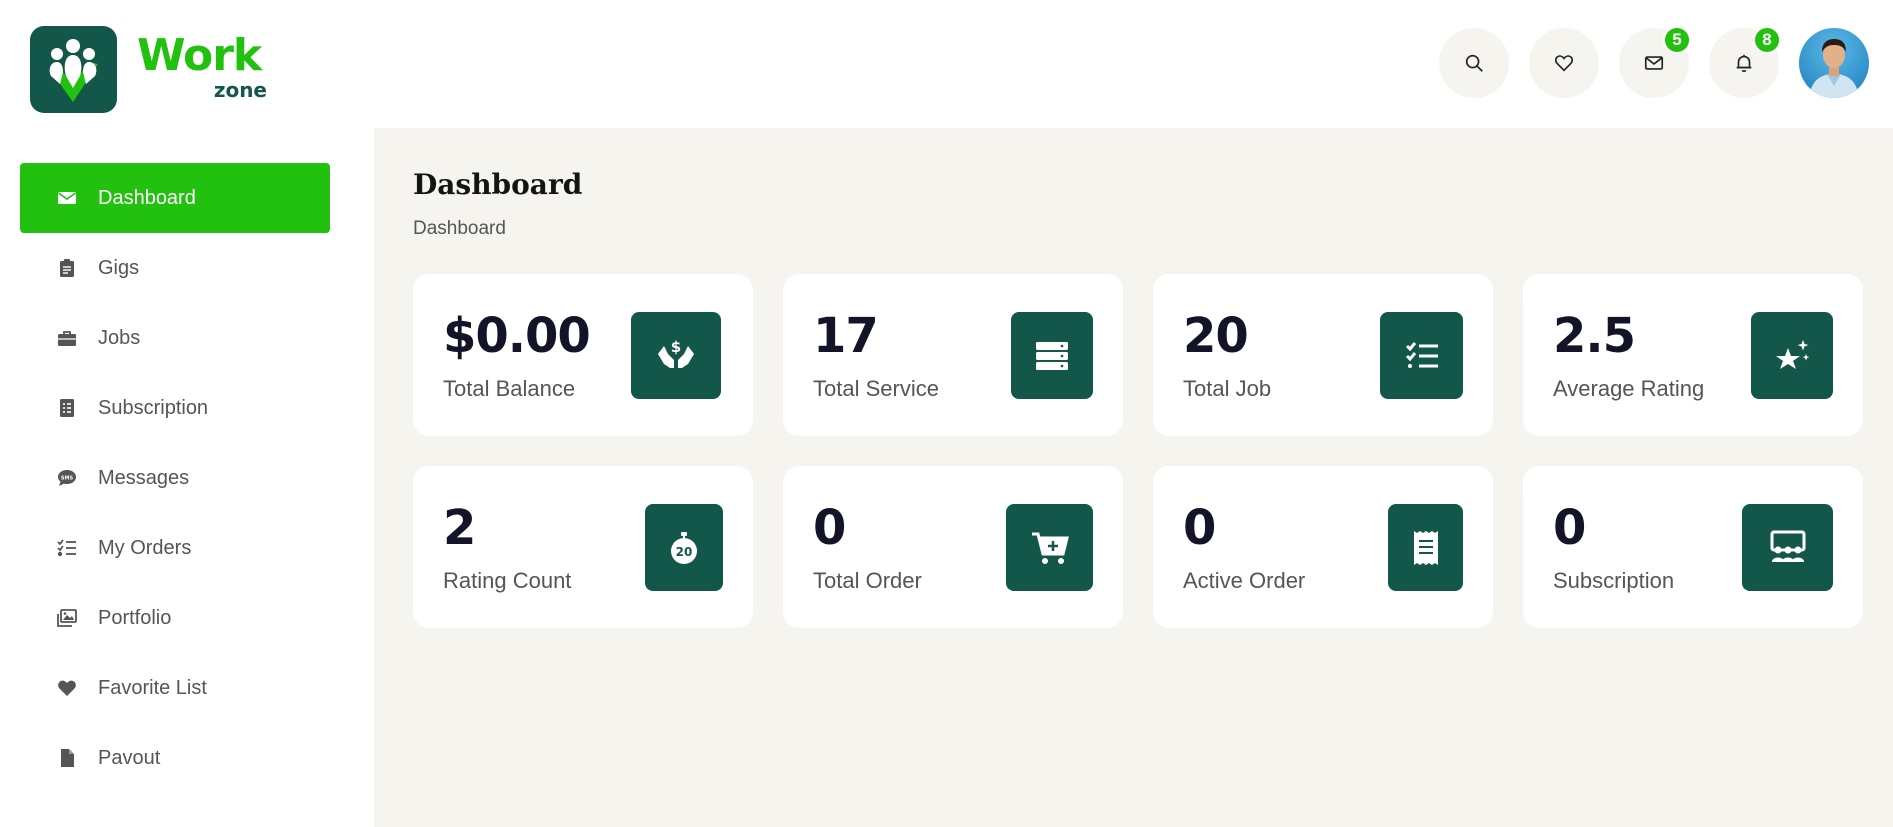 The image size is (1893, 827). I want to click on stat-value: 17, so click(846, 336).